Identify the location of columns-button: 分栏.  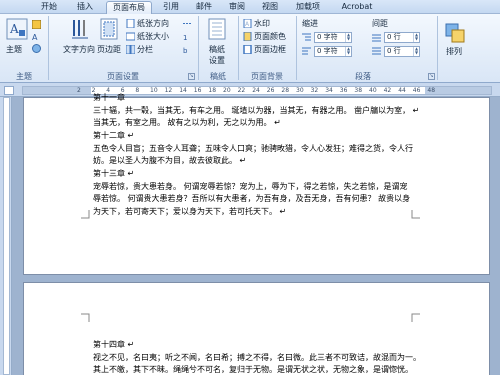
(145, 49).